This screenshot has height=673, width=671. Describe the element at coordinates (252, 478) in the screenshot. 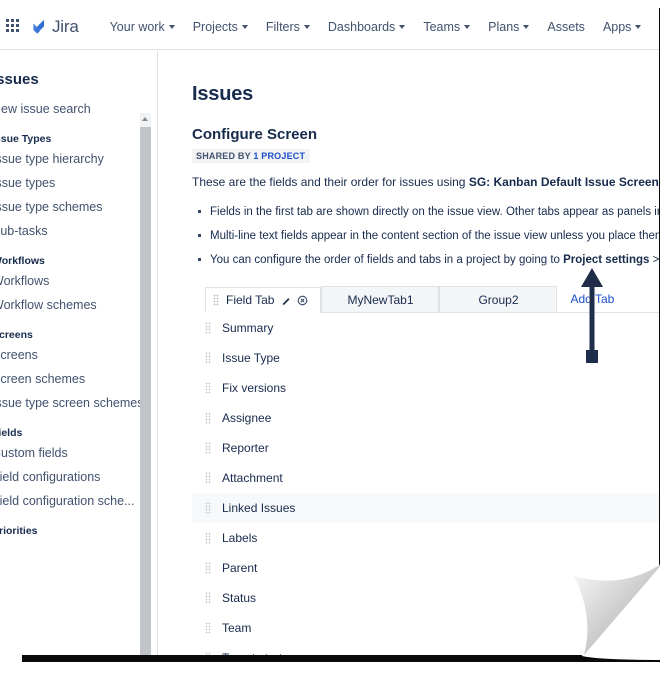

I see `field-label: Attachment` at that location.